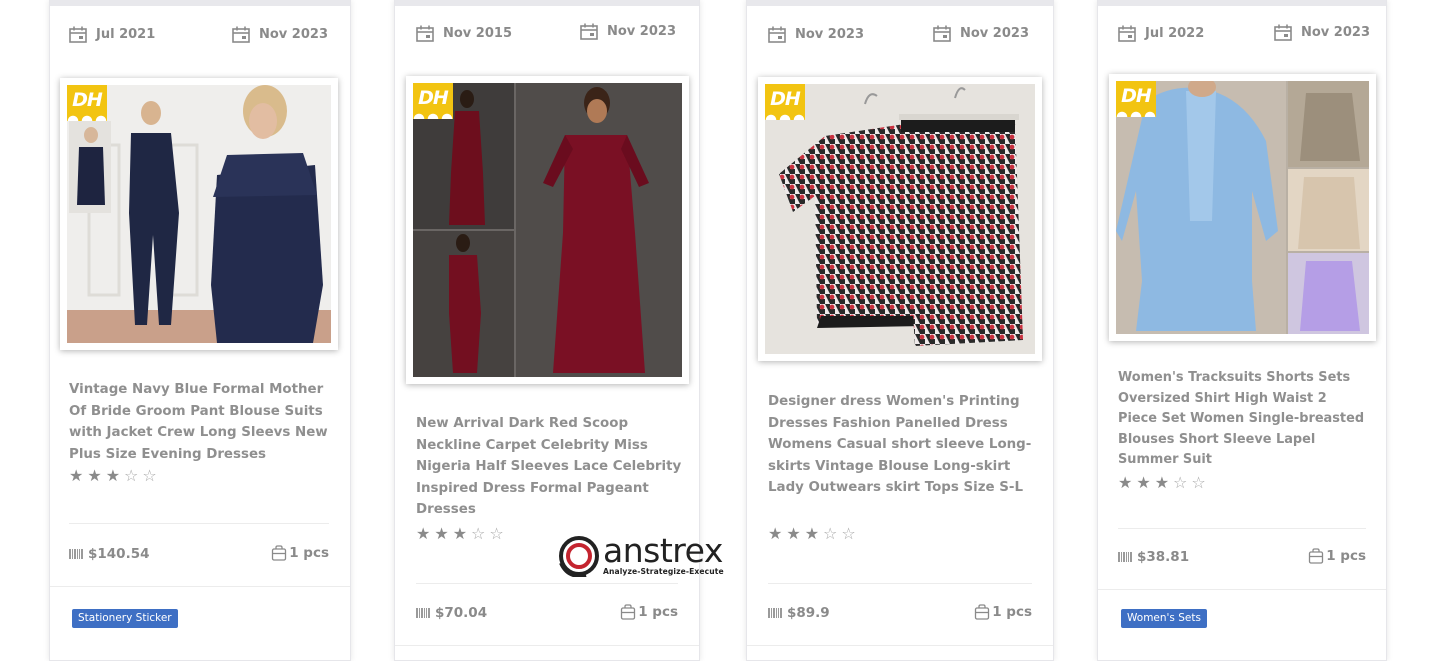 The width and height of the screenshot is (1440, 661). What do you see at coordinates (1161, 33) in the screenshot?
I see `date-first-seen: Jul 2022` at bounding box center [1161, 33].